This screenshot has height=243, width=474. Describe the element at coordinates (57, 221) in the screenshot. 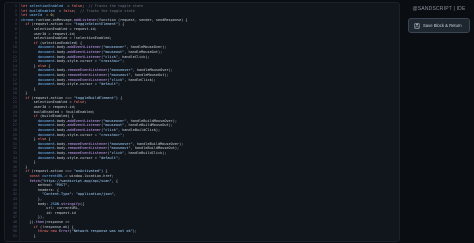

I see `code-token: (response =>` at that location.